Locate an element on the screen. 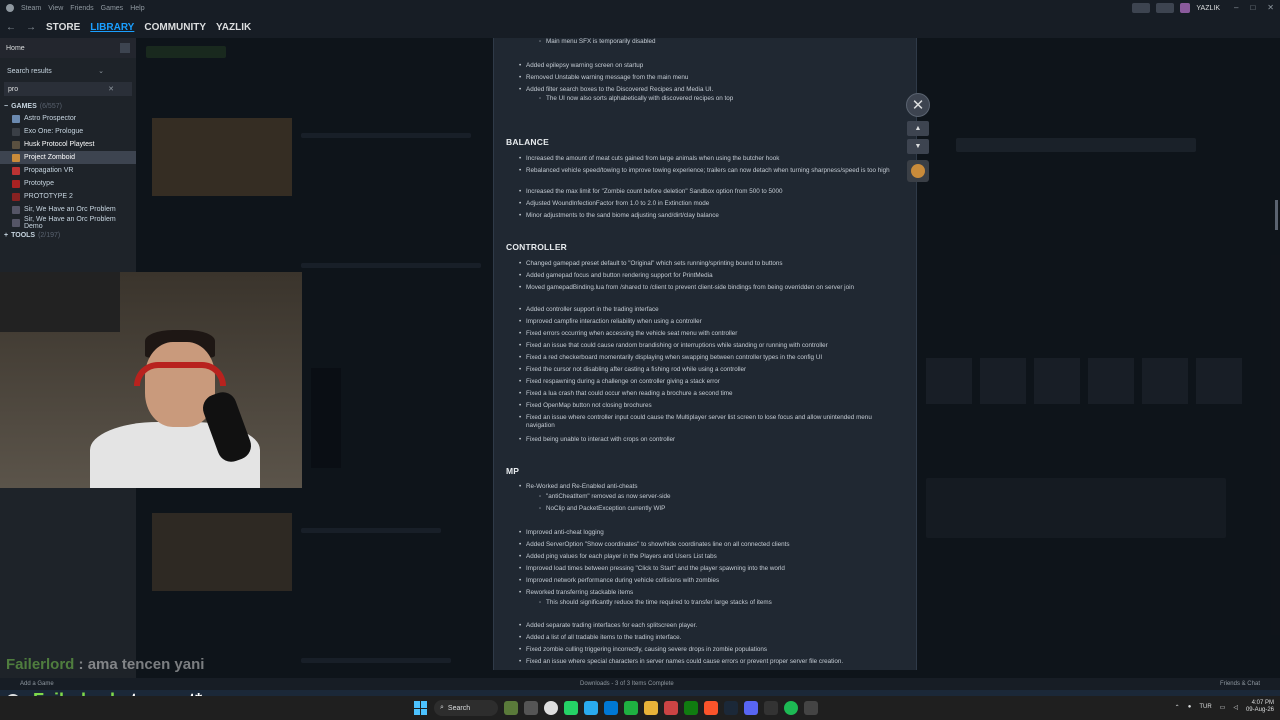 This screenshot has width=1280, height=720. sidebar-home: Home is located at coordinates (68, 48).